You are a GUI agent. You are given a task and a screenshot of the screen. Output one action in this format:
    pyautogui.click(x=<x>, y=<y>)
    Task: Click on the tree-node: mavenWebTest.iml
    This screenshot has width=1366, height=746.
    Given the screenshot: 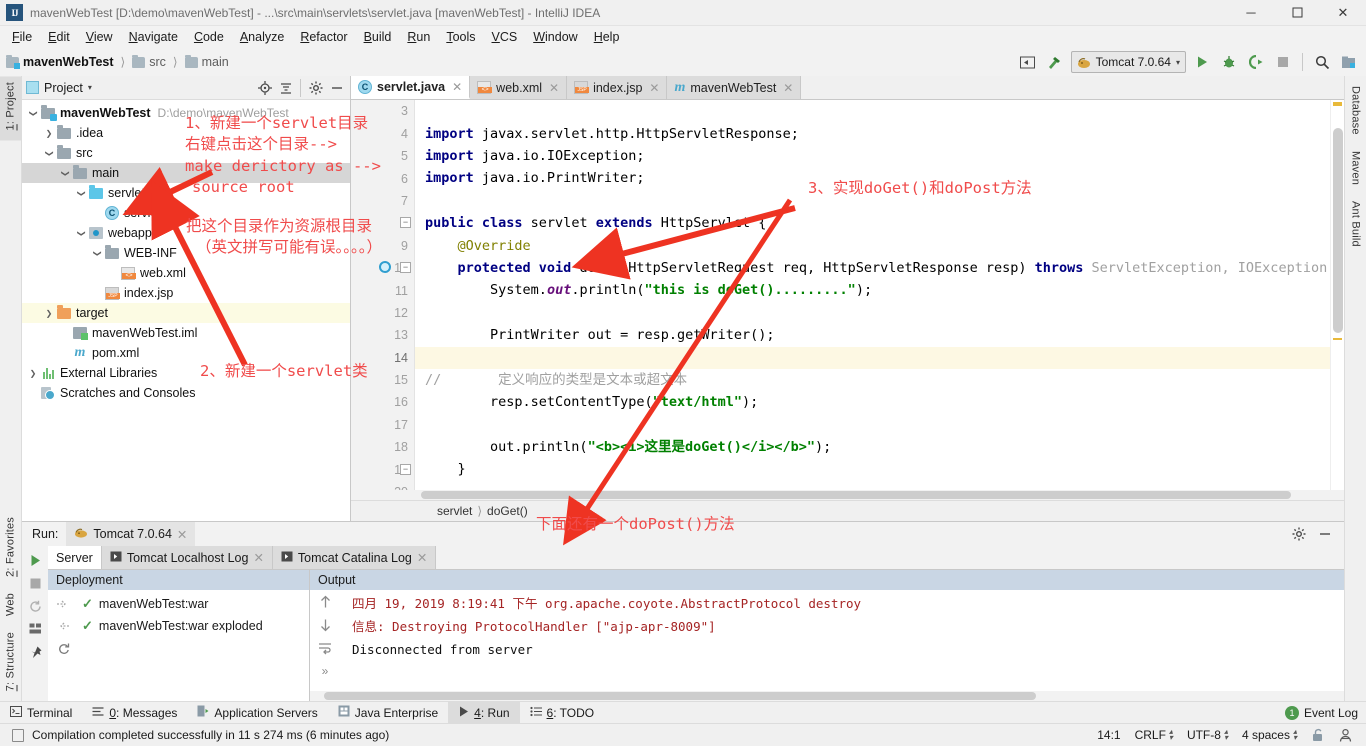 What is the action you would take?
    pyautogui.click(x=186, y=333)
    